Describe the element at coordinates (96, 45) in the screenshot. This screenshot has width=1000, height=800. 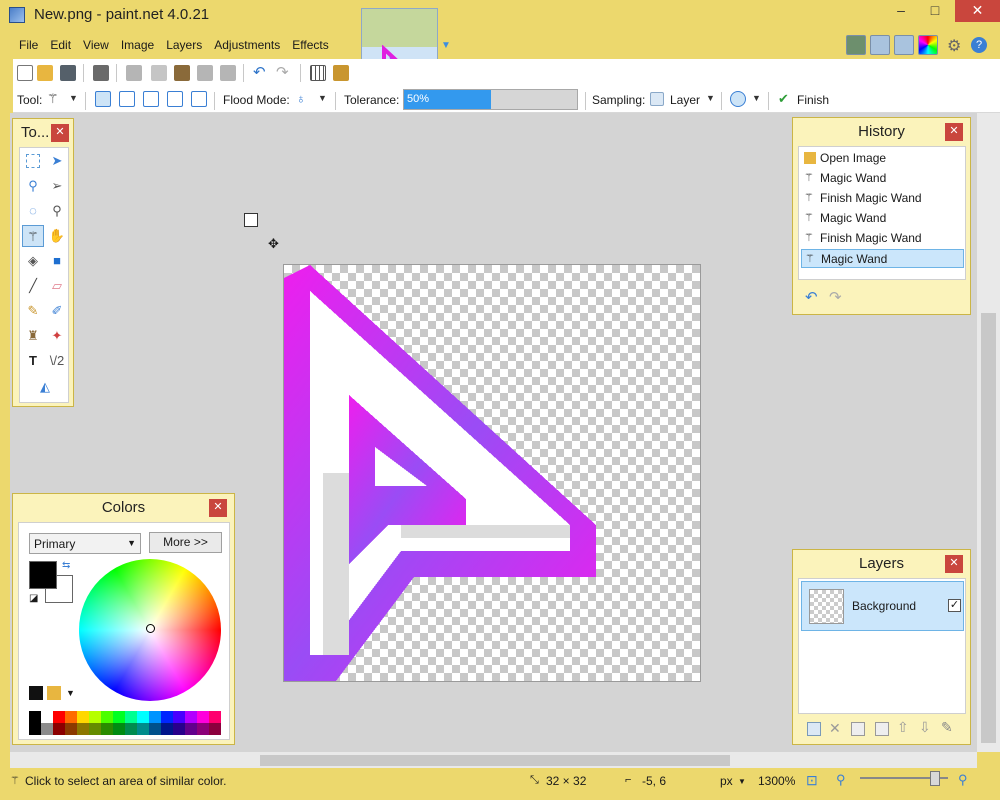
I see `menu-view: View` at that location.